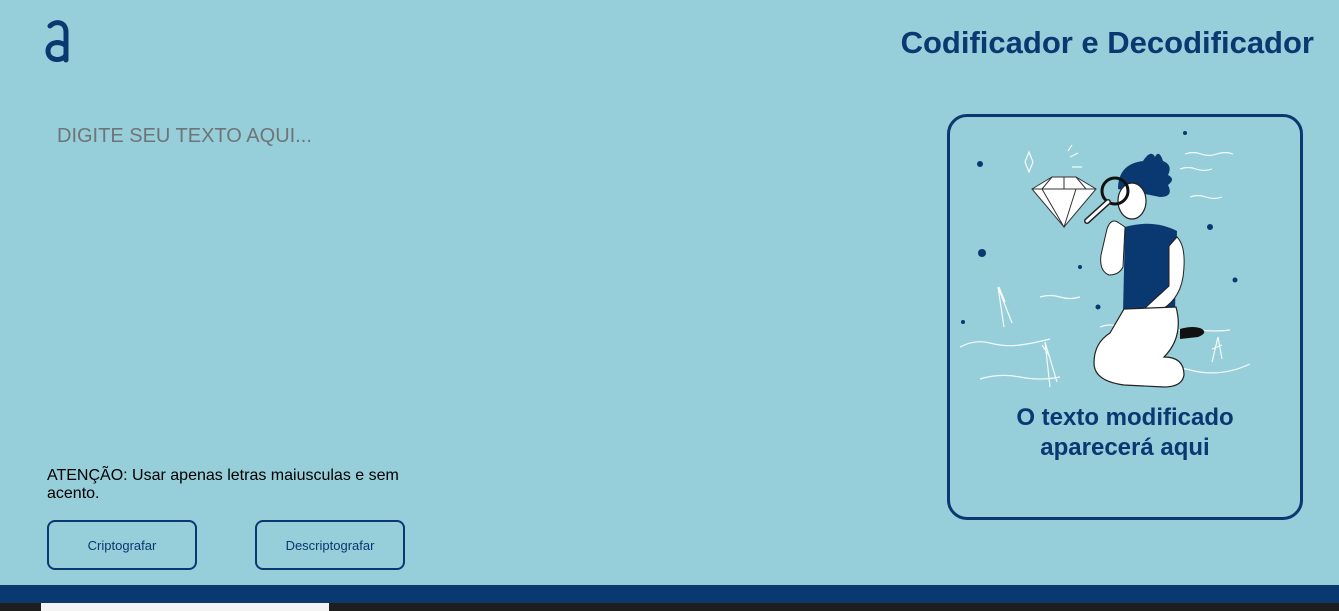  What do you see at coordinates (1107, 42) in the screenshot?
I see `page-title: Codificador e Decodificador` at bounding box center [1107, 42].